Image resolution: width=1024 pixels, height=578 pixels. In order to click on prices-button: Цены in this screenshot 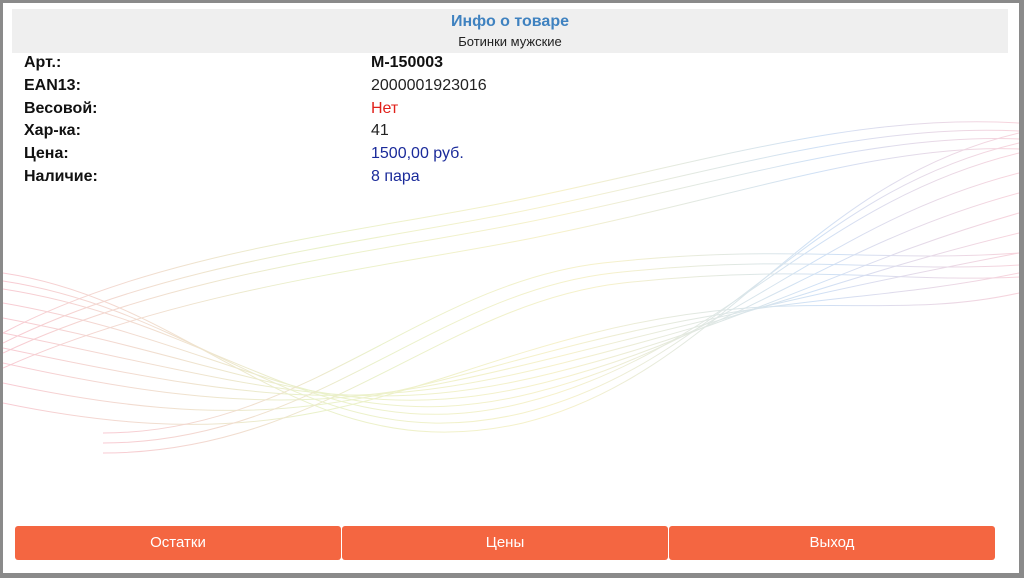, I will do `click(505, 543)`.